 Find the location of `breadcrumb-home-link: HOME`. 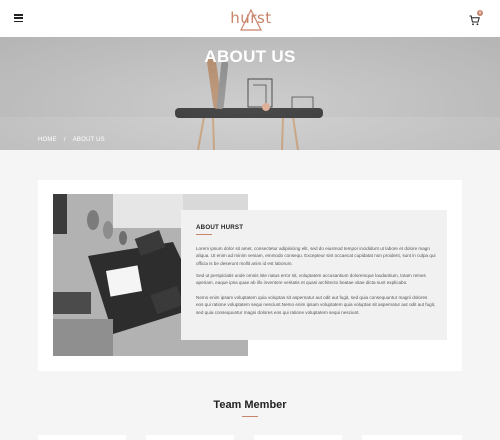

breadcrumb-home-link: HOME is located at coordinates (47, 140).